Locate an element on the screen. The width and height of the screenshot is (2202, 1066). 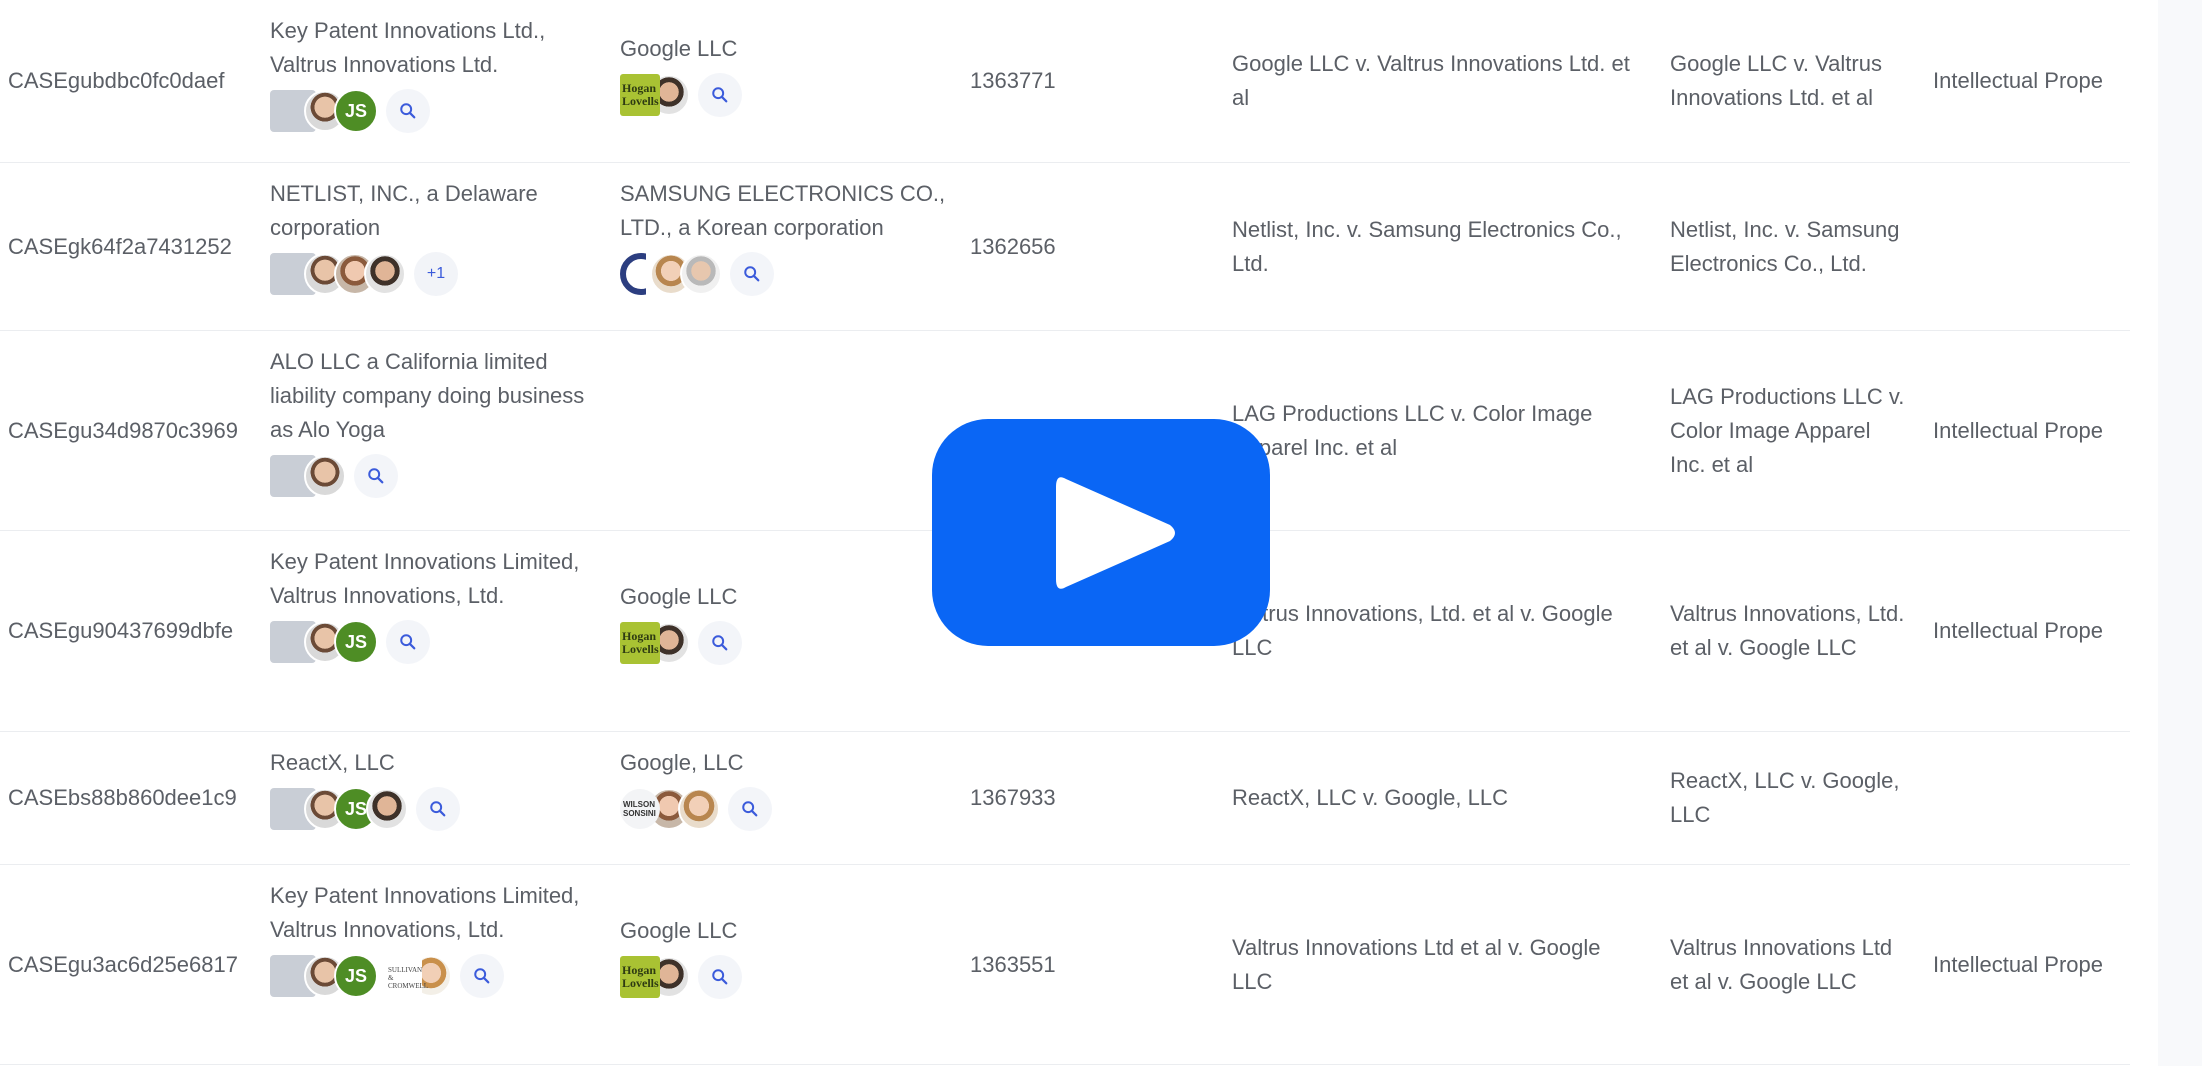
defendant-cell: Google, LLC WILSON SONSINI is located at coordinates (785, 789).